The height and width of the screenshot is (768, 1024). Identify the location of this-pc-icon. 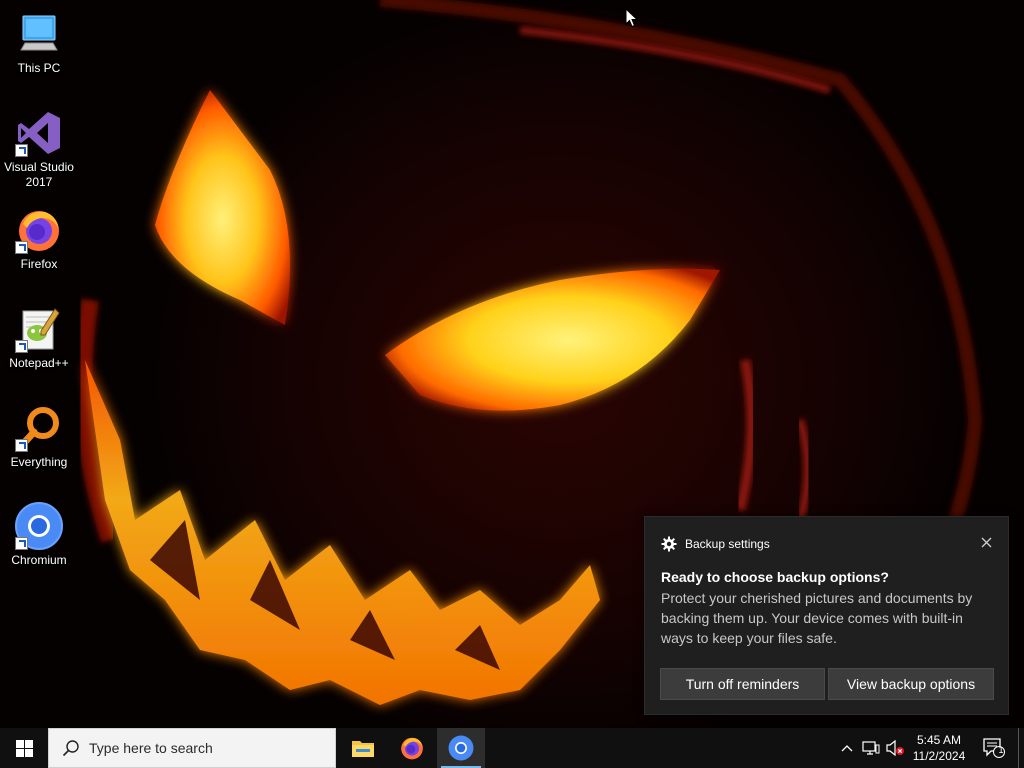
(39, 34).